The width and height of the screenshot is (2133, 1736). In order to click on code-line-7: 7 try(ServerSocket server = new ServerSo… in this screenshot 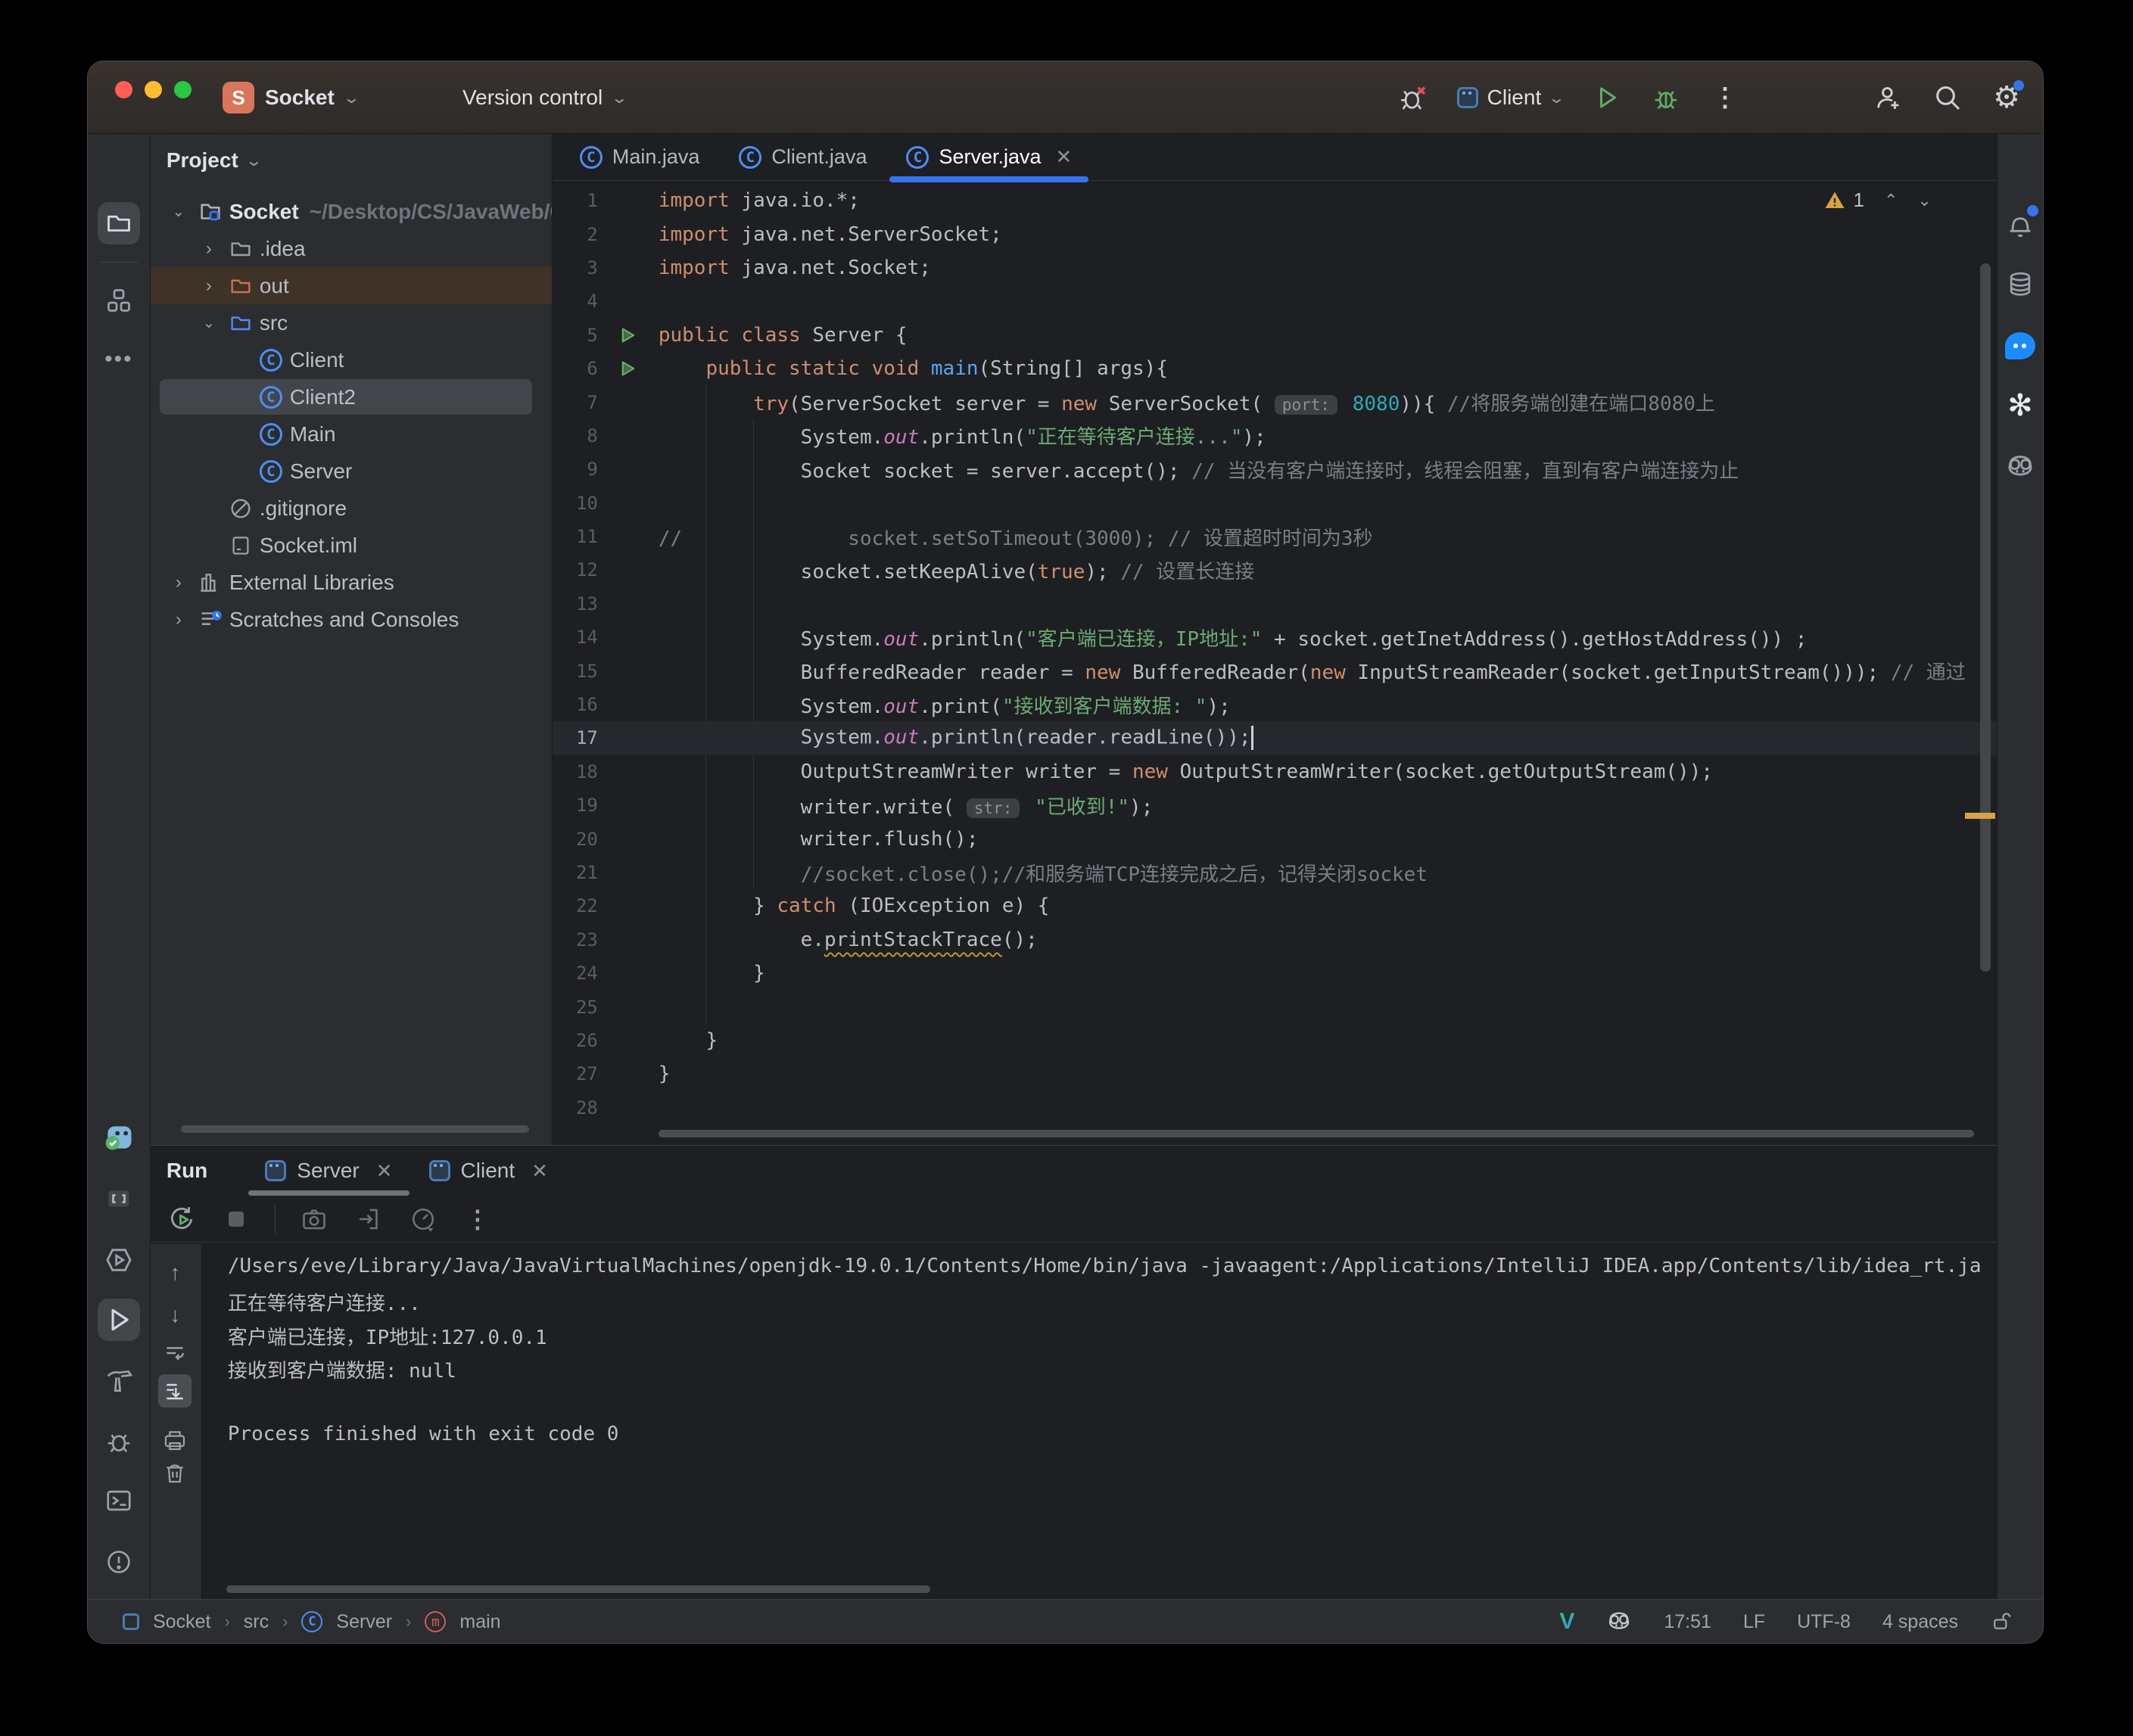, I will do `click(1275, 402)`.